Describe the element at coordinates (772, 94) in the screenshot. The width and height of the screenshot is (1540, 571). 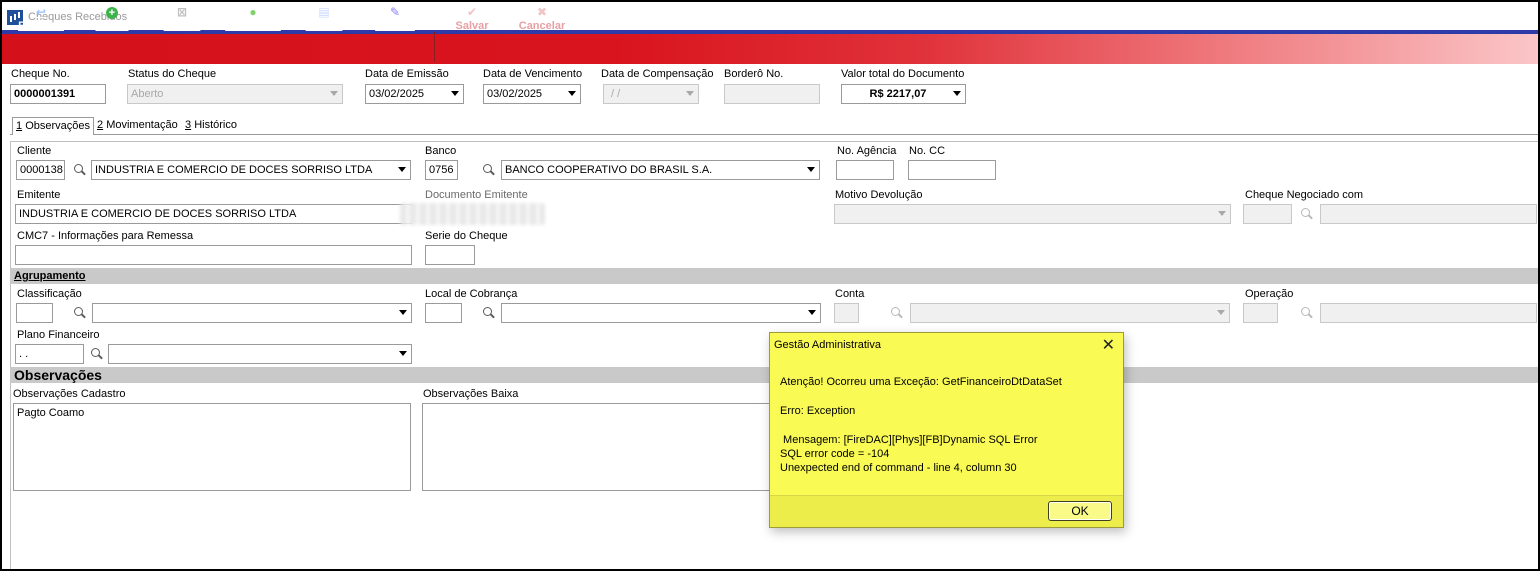
I see `bordero-field` at that location.